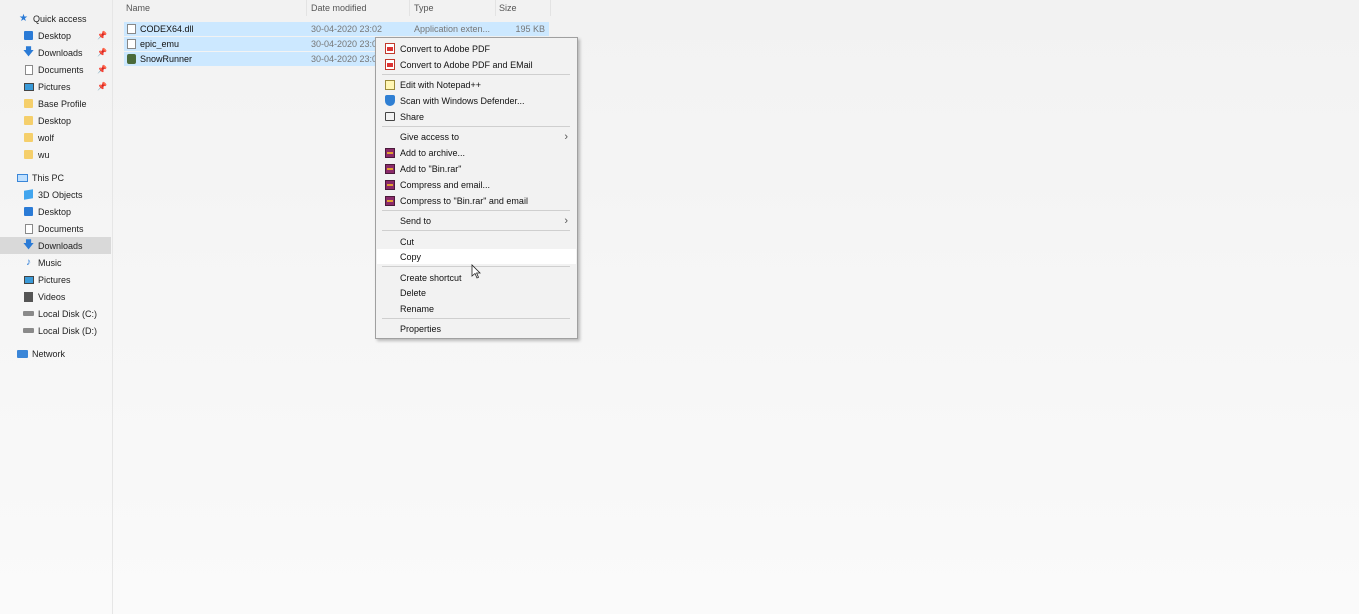 This screenshot has height=614, width=1359. Describe the element at coordinates (508, 8) in the screenshot. I see `column-header-size: Size` at that location.